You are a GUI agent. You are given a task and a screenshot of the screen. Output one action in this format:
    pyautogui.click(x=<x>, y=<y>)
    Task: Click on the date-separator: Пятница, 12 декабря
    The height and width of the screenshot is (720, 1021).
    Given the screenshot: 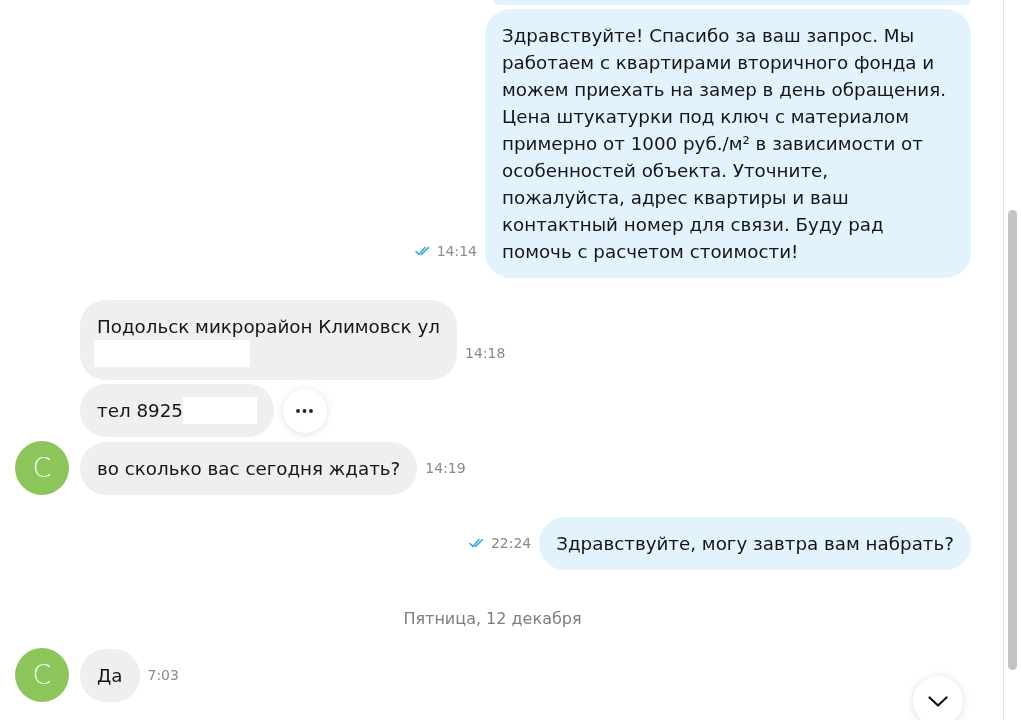 What is the action you would take?
    pyautogui.click(x=492, y=619)
    